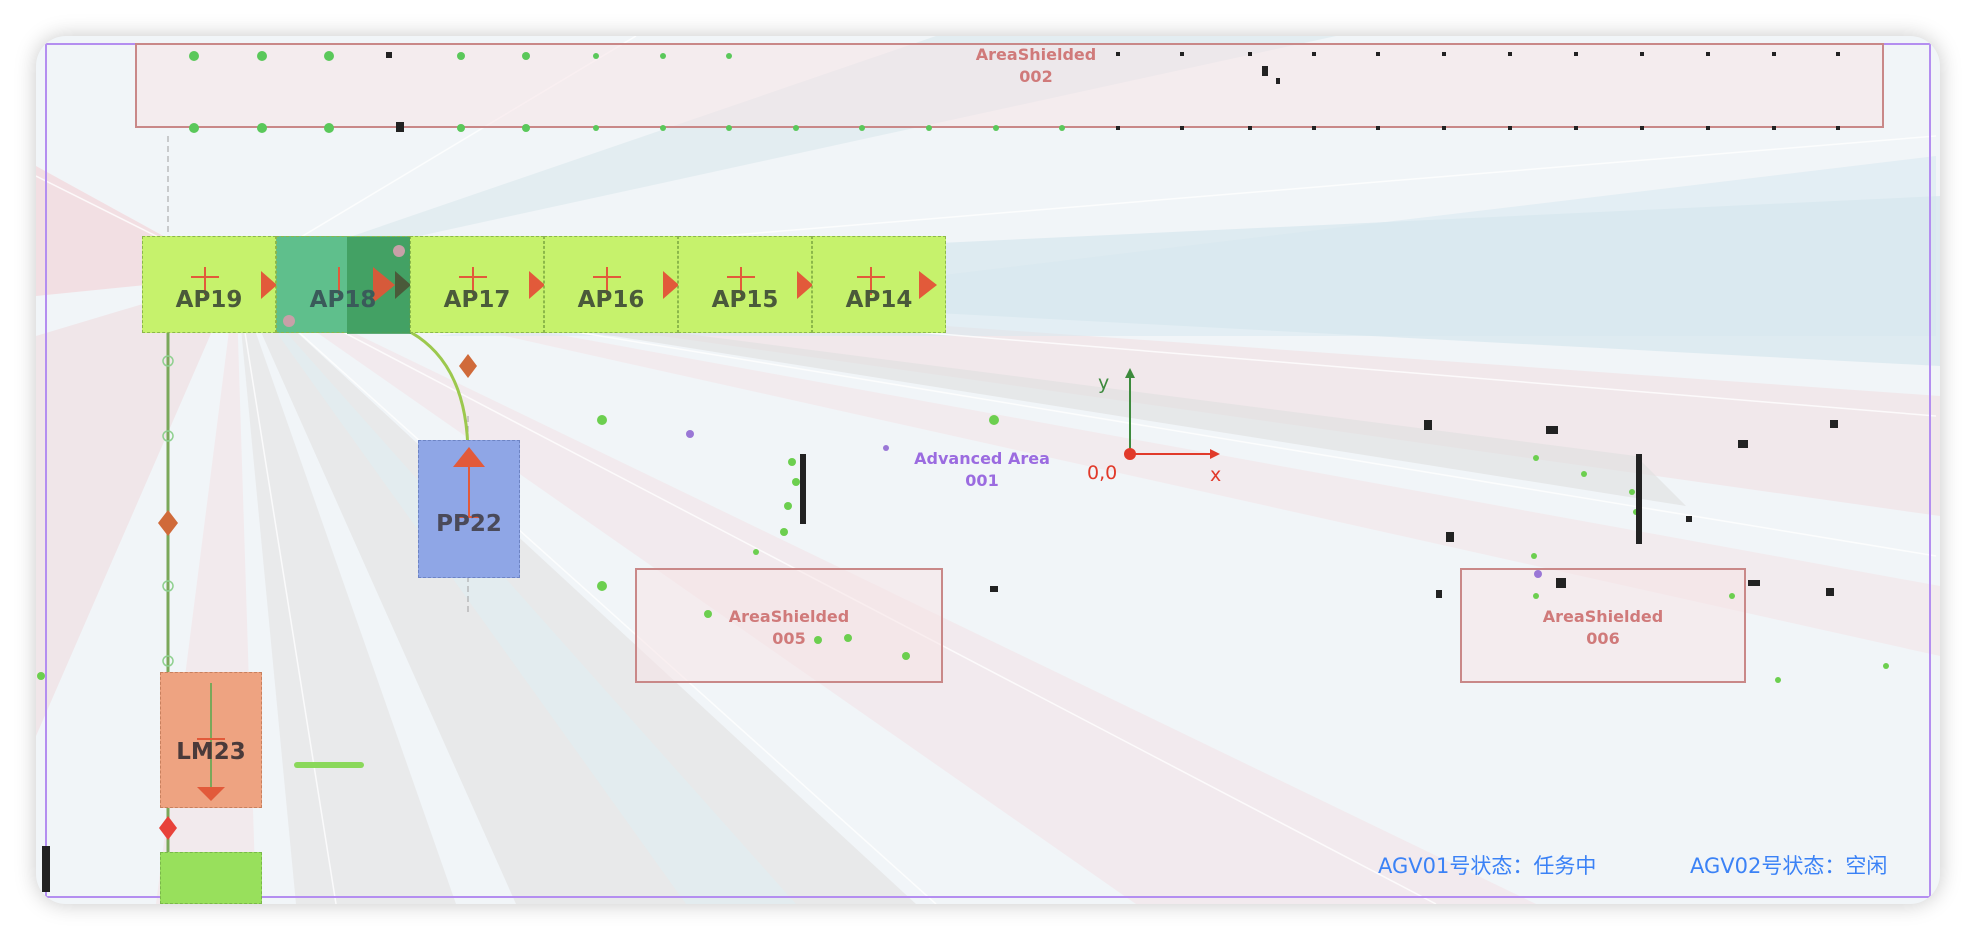 The image size is (1976, 942). What do you see at coordinates (343, 300) in the screenshot?
I see `ap-label: AP18` at bounding box center [343, 300].